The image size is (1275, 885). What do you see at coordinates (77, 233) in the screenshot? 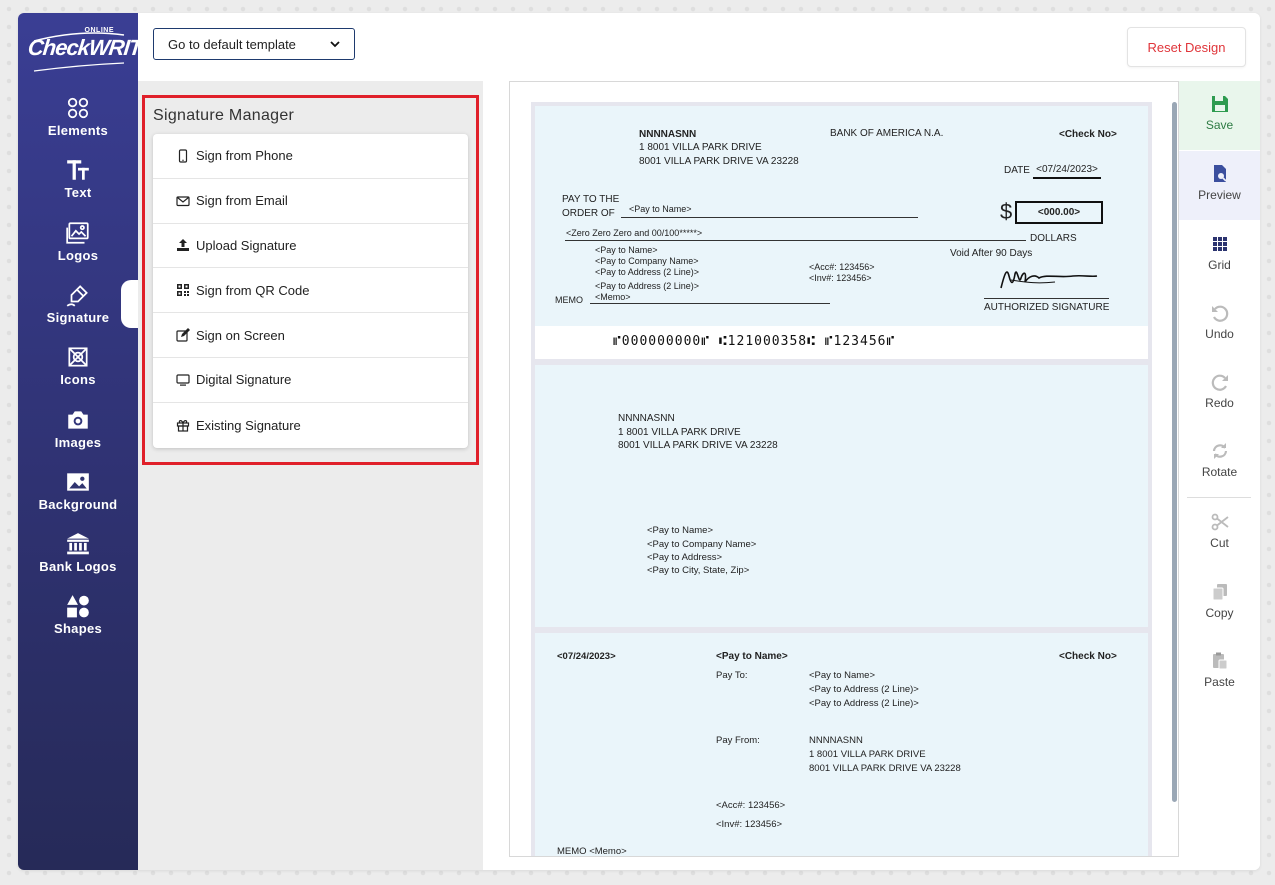
I see `logos-icon` at bounding box center [77, 233].